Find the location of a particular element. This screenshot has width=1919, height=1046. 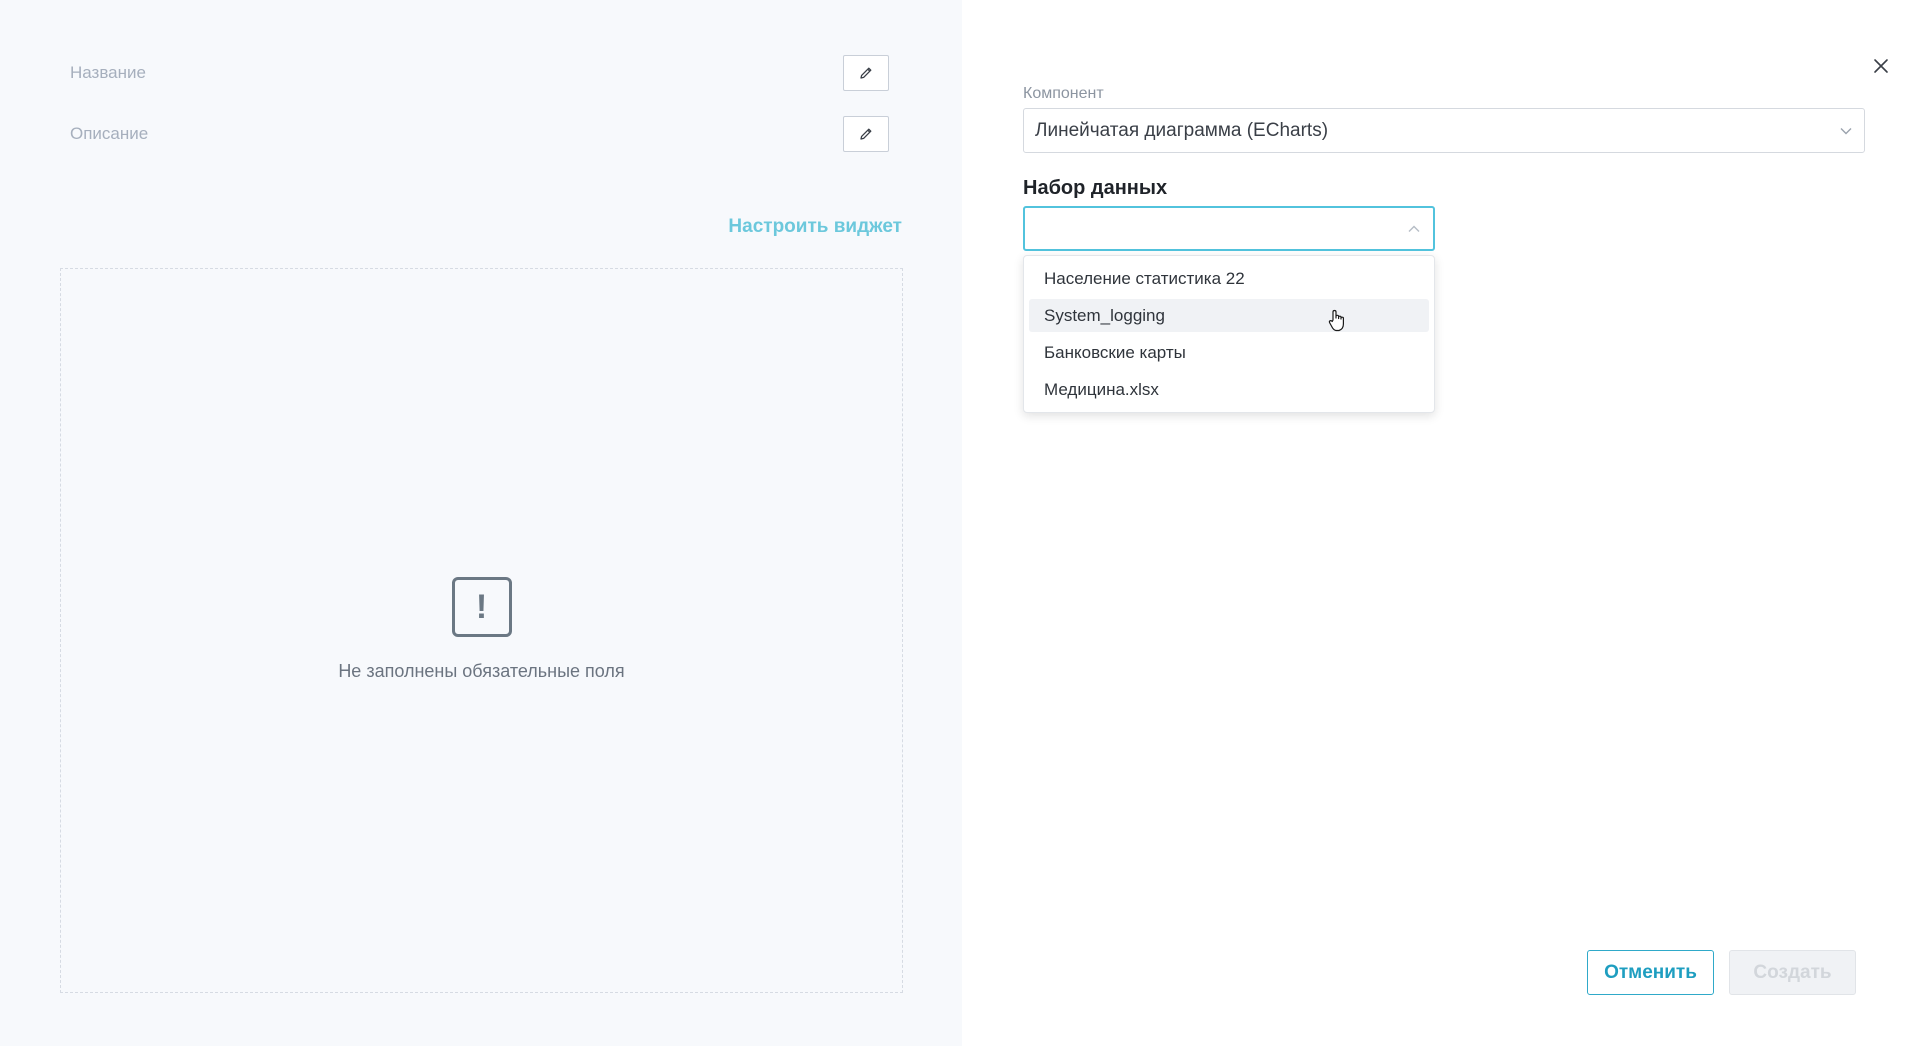

dataset-option-hovered: System_logging is located at coordinates (1229, 315).